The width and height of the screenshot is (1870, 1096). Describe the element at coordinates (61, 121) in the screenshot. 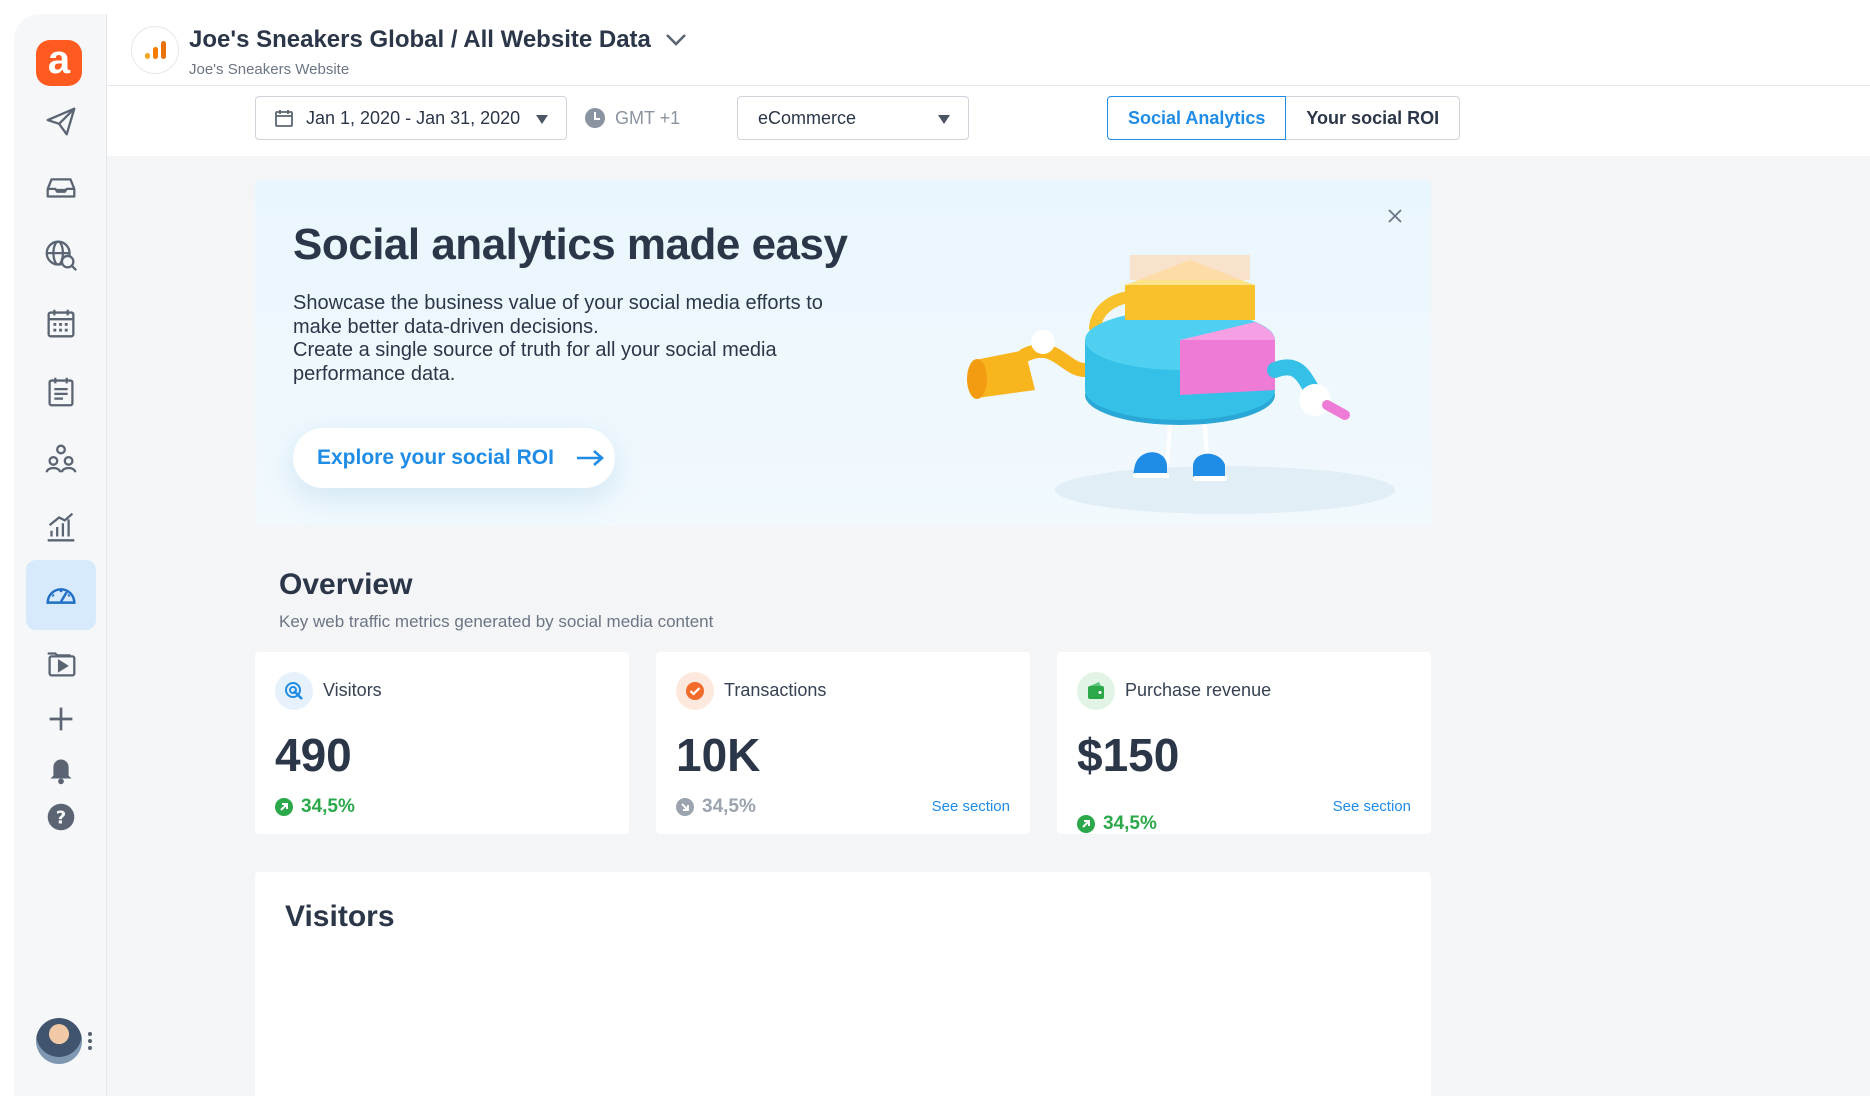

I see `publish-icon` at that location.